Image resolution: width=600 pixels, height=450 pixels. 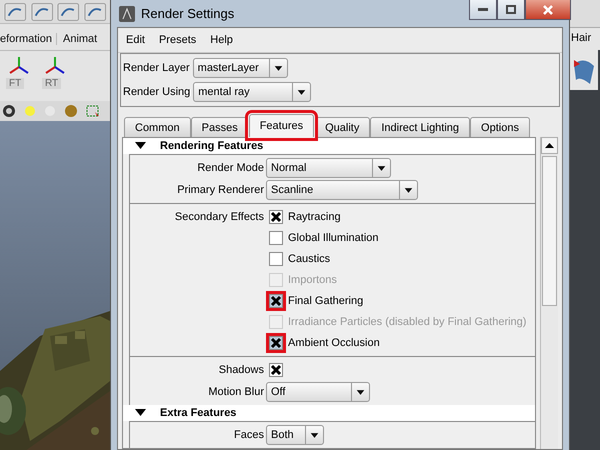 I want to click on scrollbar, so click(x=549, y=293).